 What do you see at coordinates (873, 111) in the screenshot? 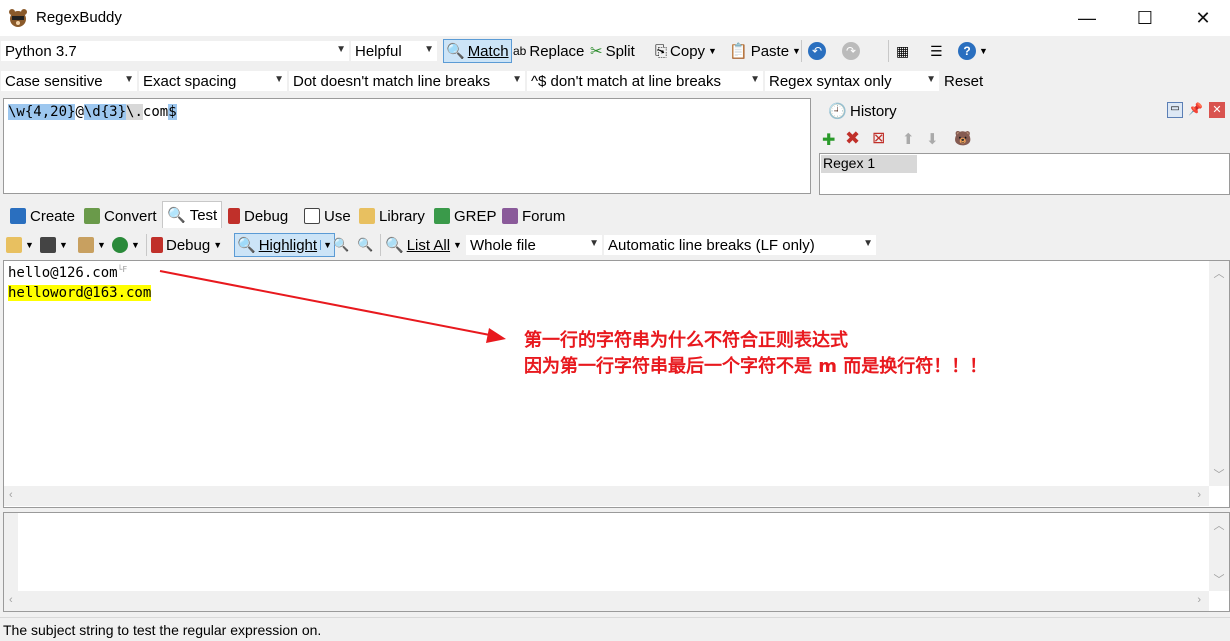
I see `history-title: History` at bounding box center [873, 111].